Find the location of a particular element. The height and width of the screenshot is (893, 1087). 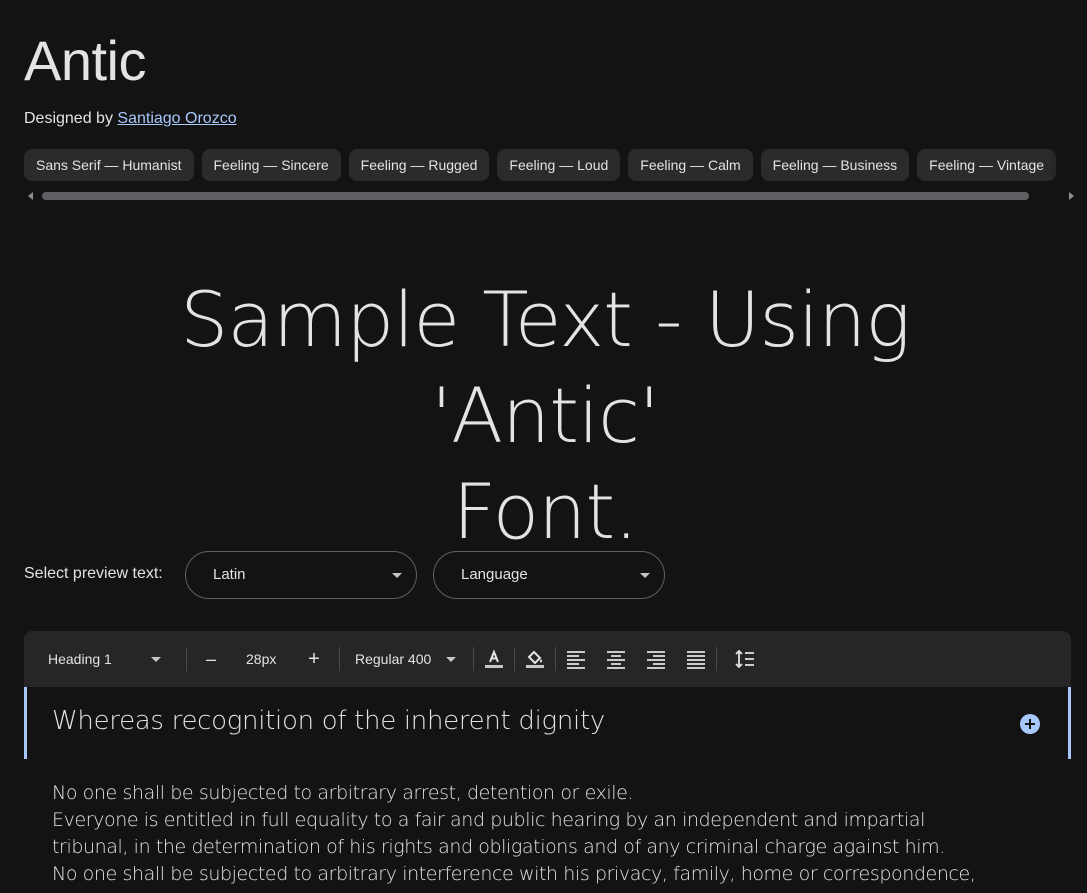

sample-text-line: Sample Text - Using 'Antic' is located at coordinates (545, 367).